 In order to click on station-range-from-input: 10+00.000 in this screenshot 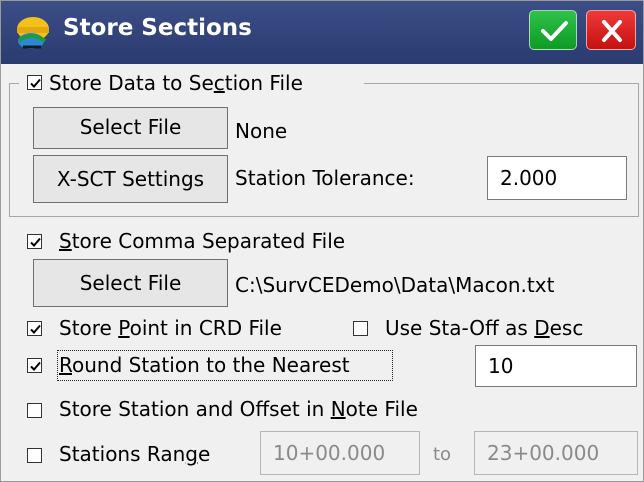, I will do `click(340, 453)`.